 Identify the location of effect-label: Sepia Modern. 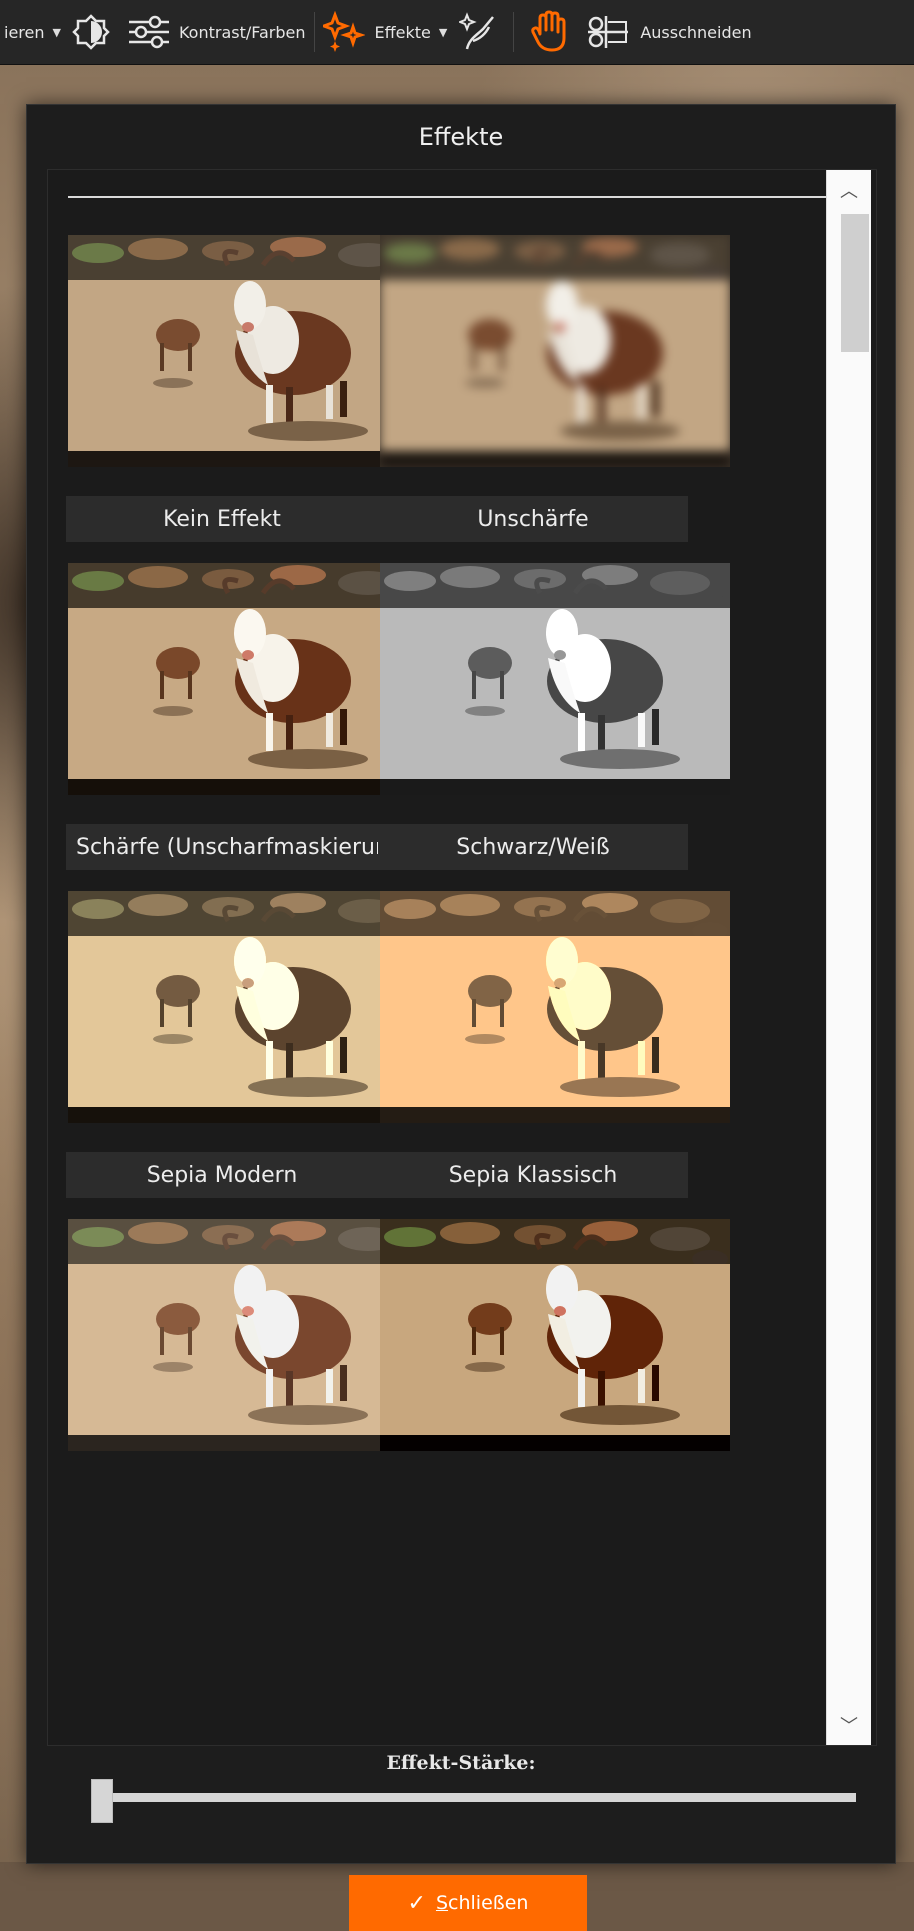
(222, 1175).